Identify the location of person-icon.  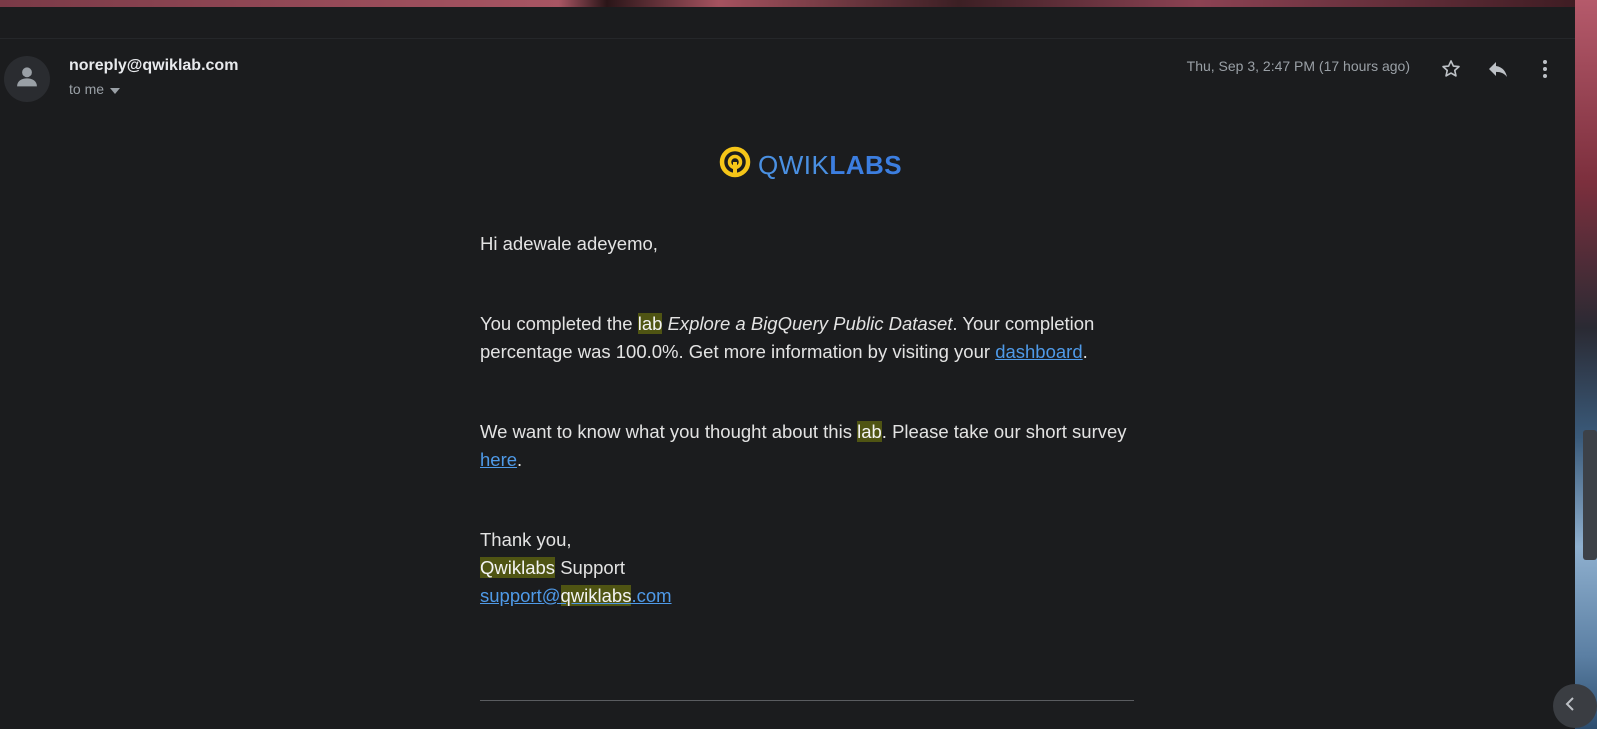
(27, 79).